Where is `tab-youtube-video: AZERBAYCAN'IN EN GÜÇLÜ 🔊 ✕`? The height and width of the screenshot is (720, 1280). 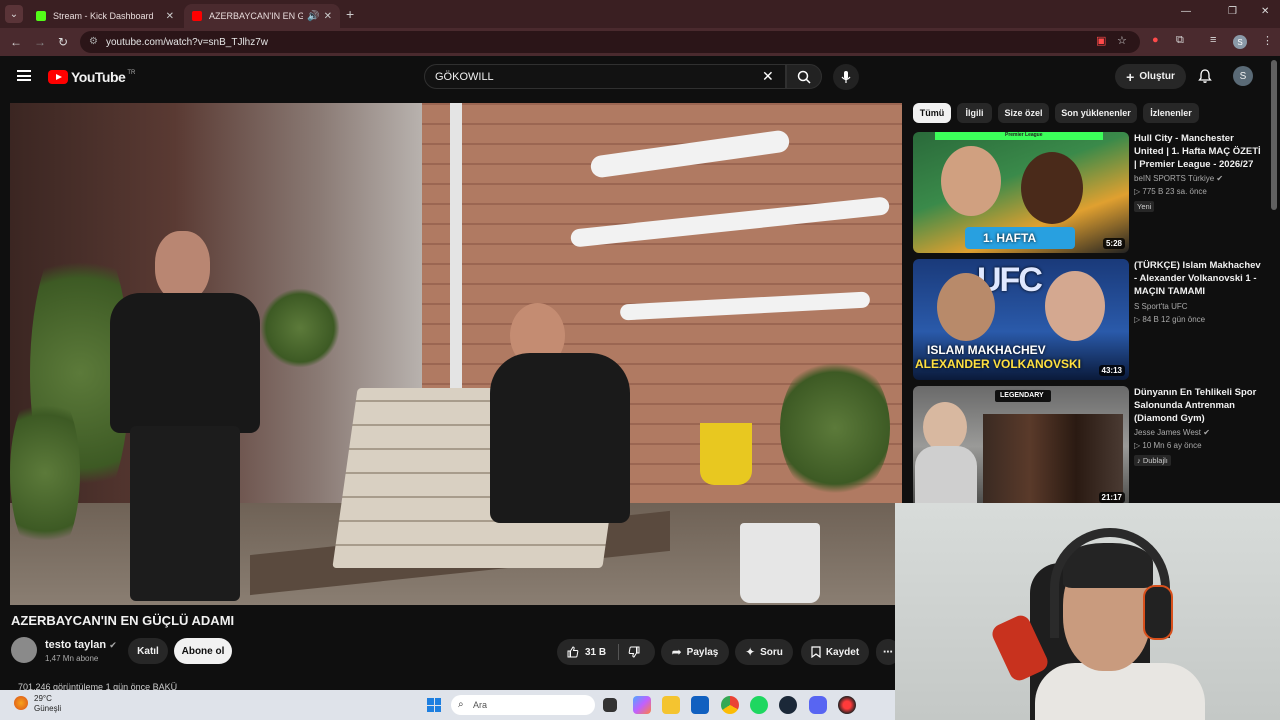 tab-youtube-video: AZERBAYCAN'IN EN GÜÇLÜ 🔊 ✕ is located at coordinates (262, 16).